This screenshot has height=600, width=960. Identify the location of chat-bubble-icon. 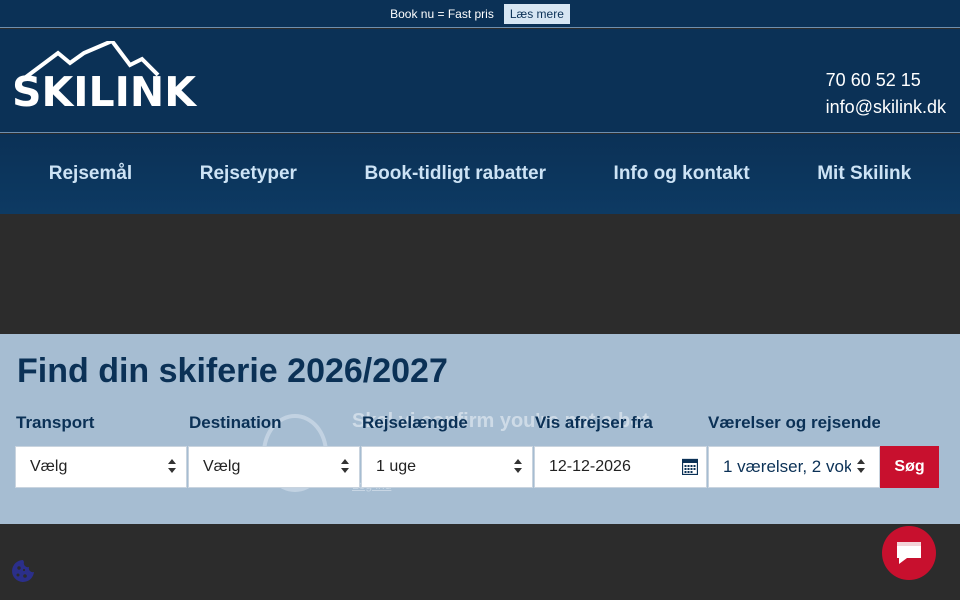
(909, 553).